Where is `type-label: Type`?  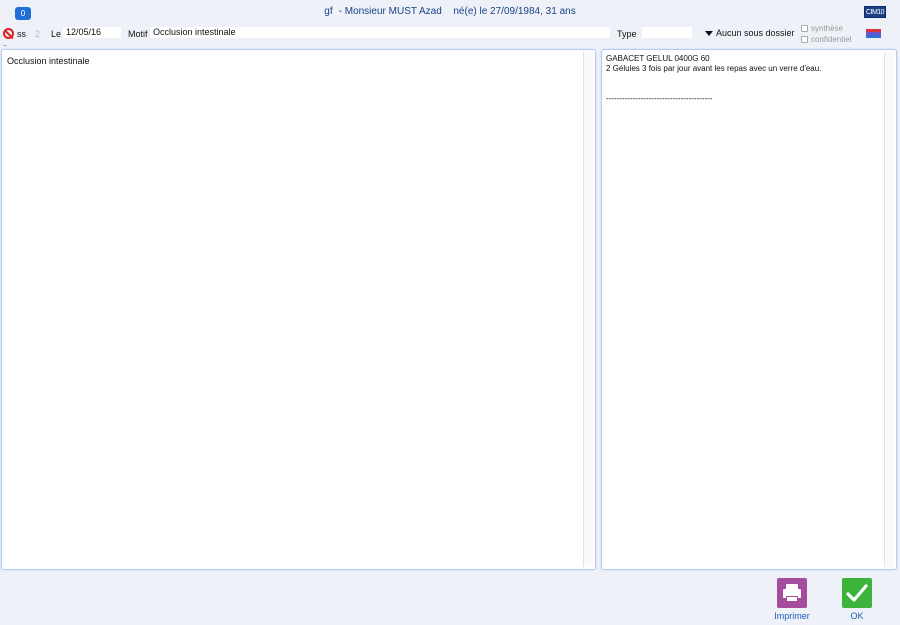 type-label: Type is located at coordinates (627, 34).